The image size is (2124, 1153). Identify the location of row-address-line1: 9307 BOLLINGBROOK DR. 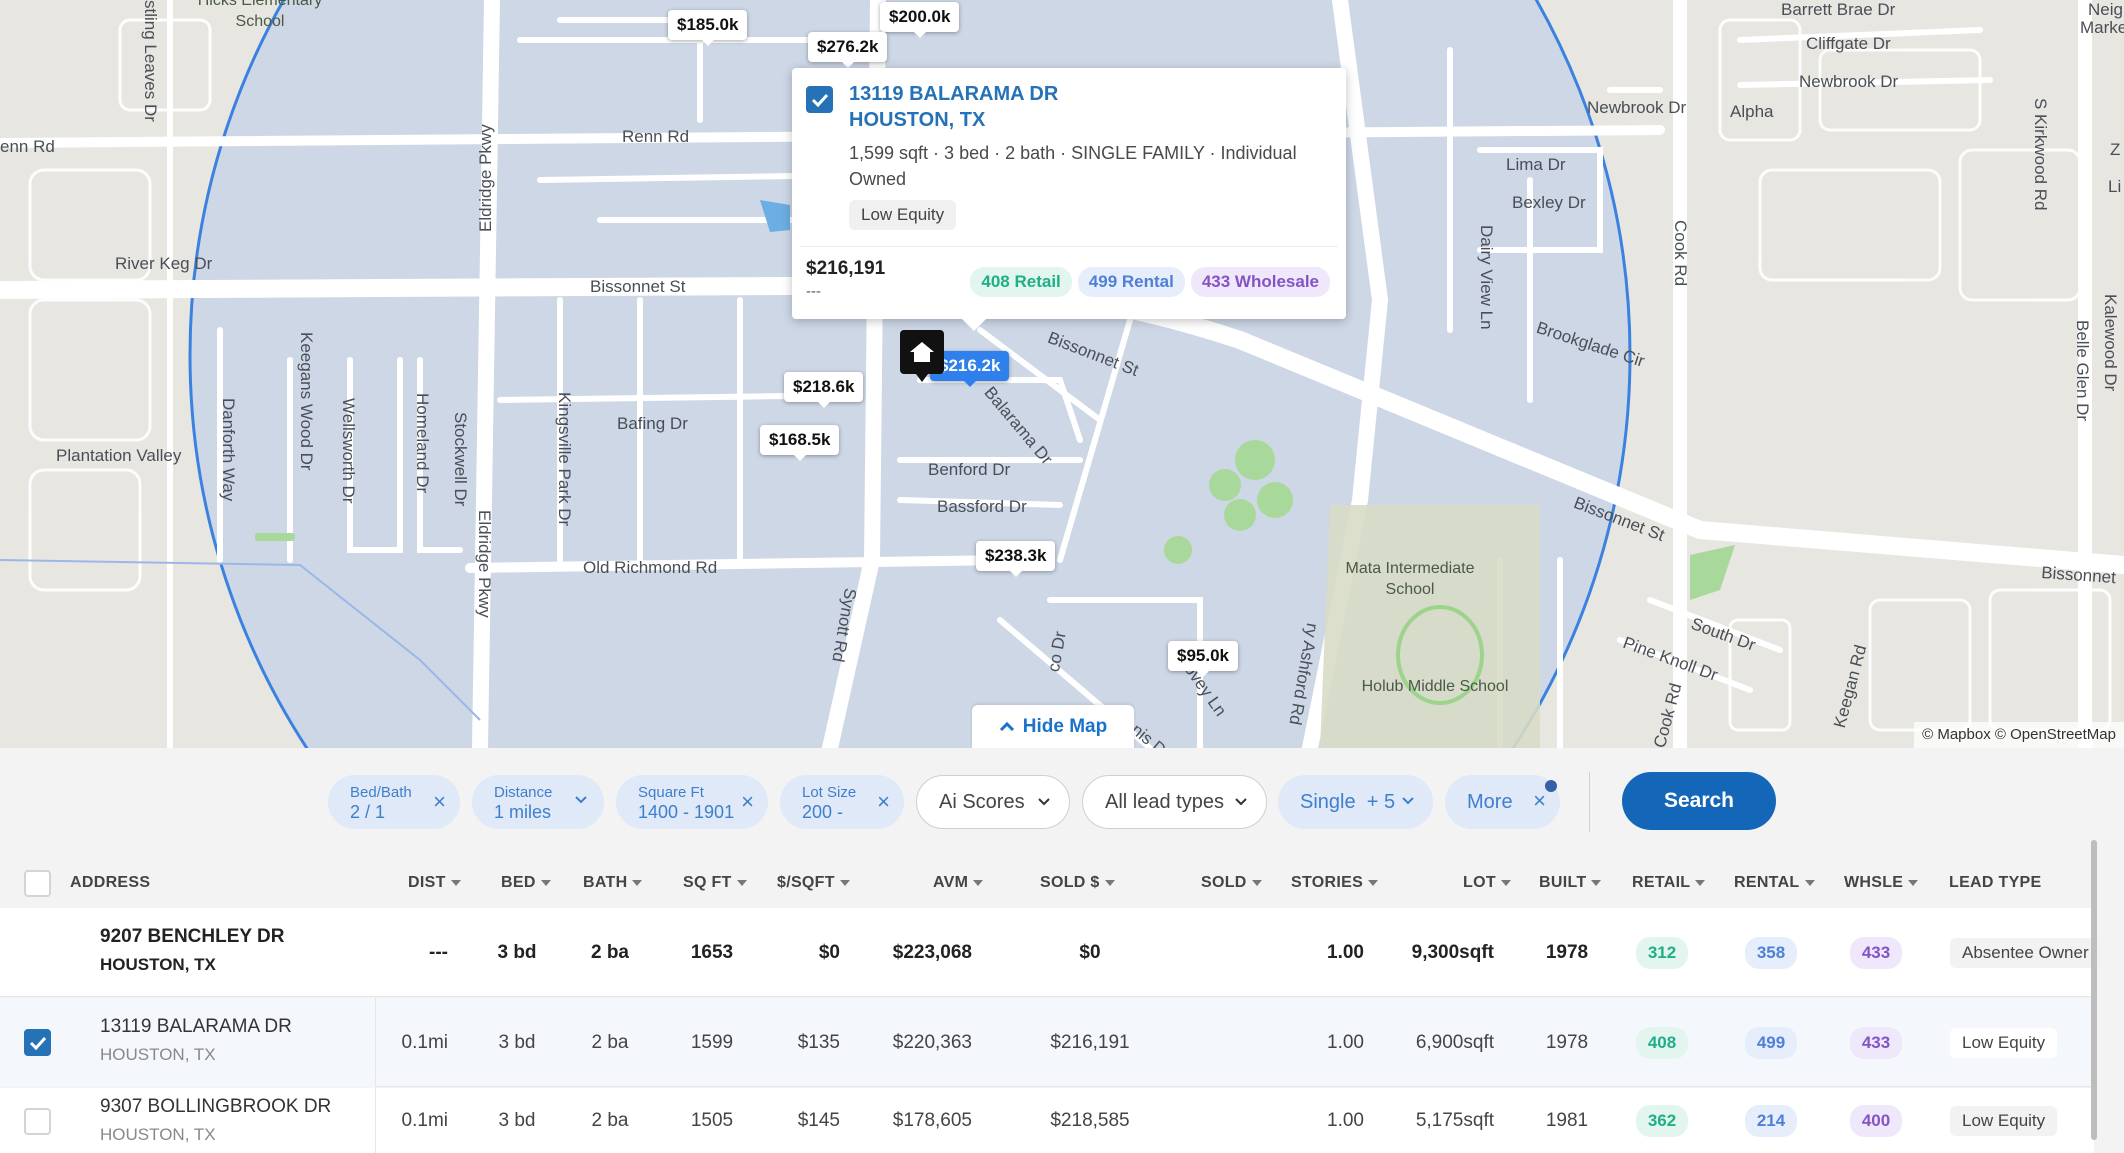
(215, 1107).